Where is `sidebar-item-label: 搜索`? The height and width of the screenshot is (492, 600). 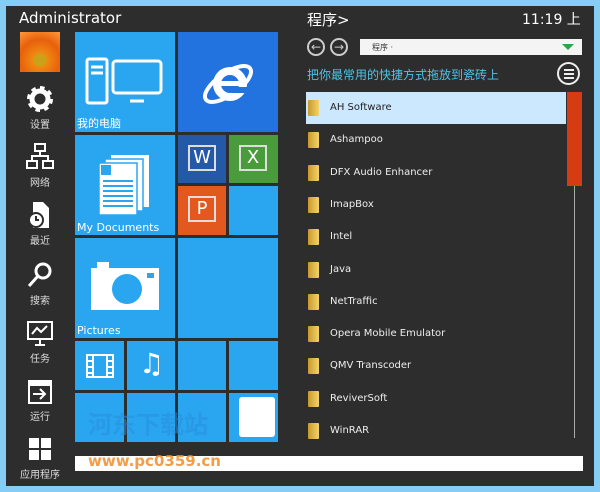
sidebar-item-label: 搜索 is located at coordinates (40, 301).